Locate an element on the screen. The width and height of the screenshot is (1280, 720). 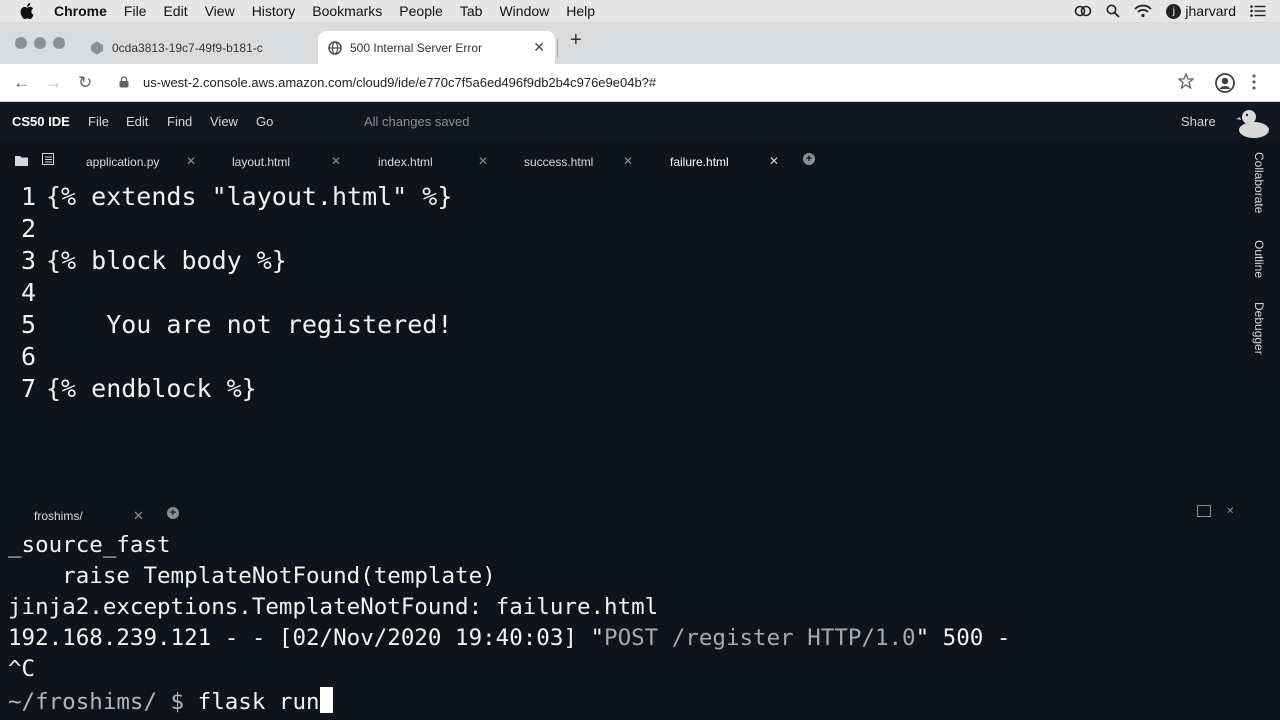
menu-view: View is located at coordinates (220, 11).